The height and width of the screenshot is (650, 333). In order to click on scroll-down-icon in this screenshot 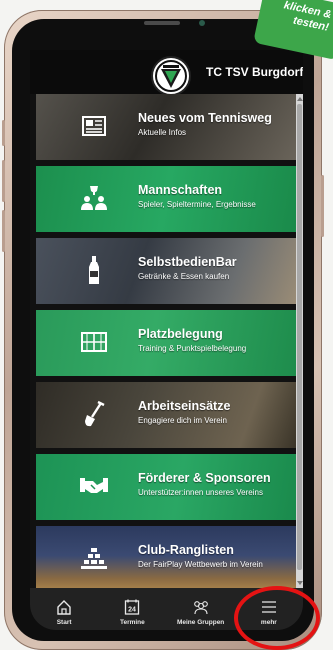, I will do `click(300, 583)`.